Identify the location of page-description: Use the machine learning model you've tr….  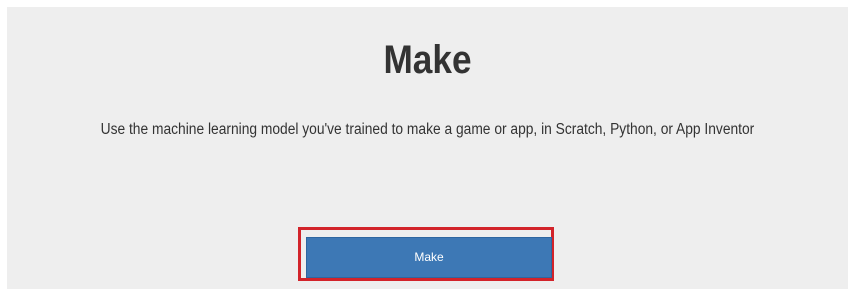
(427, 129).